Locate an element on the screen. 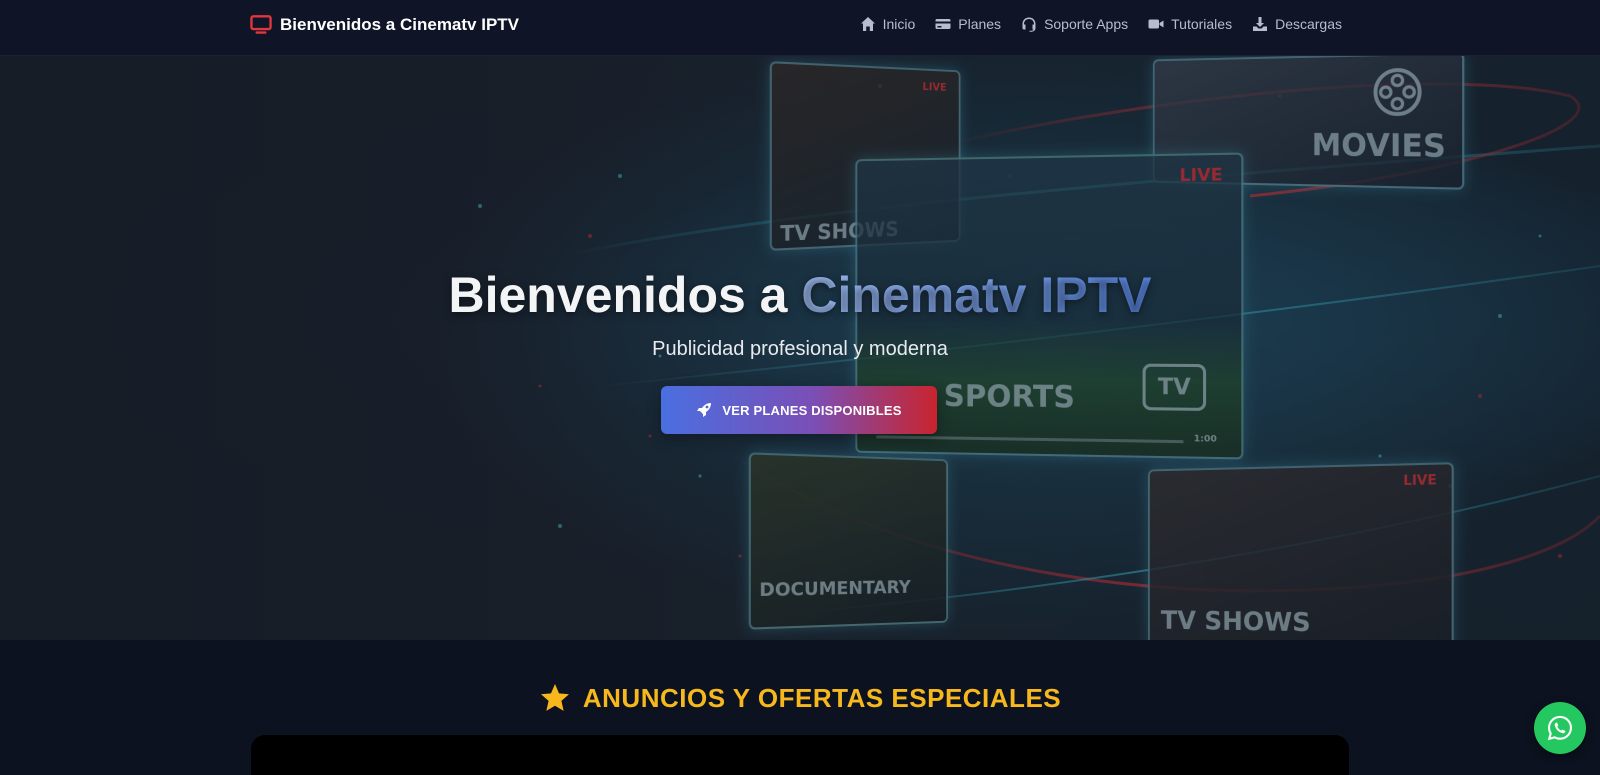 The width and height of the screenshot is (1600, 775). whatsapp-button is located at coordinates (1560, 728).